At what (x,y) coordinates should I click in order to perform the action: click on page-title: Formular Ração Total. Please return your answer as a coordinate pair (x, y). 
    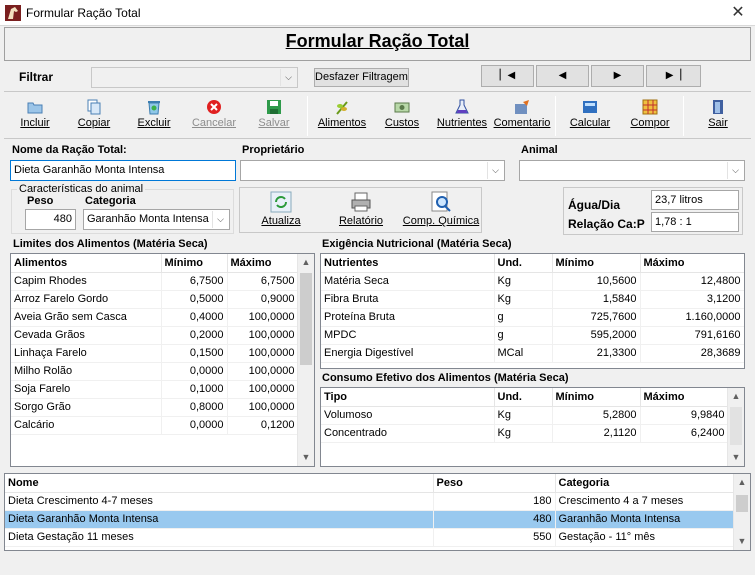
    Looking at the image, I should click on (377, 41).